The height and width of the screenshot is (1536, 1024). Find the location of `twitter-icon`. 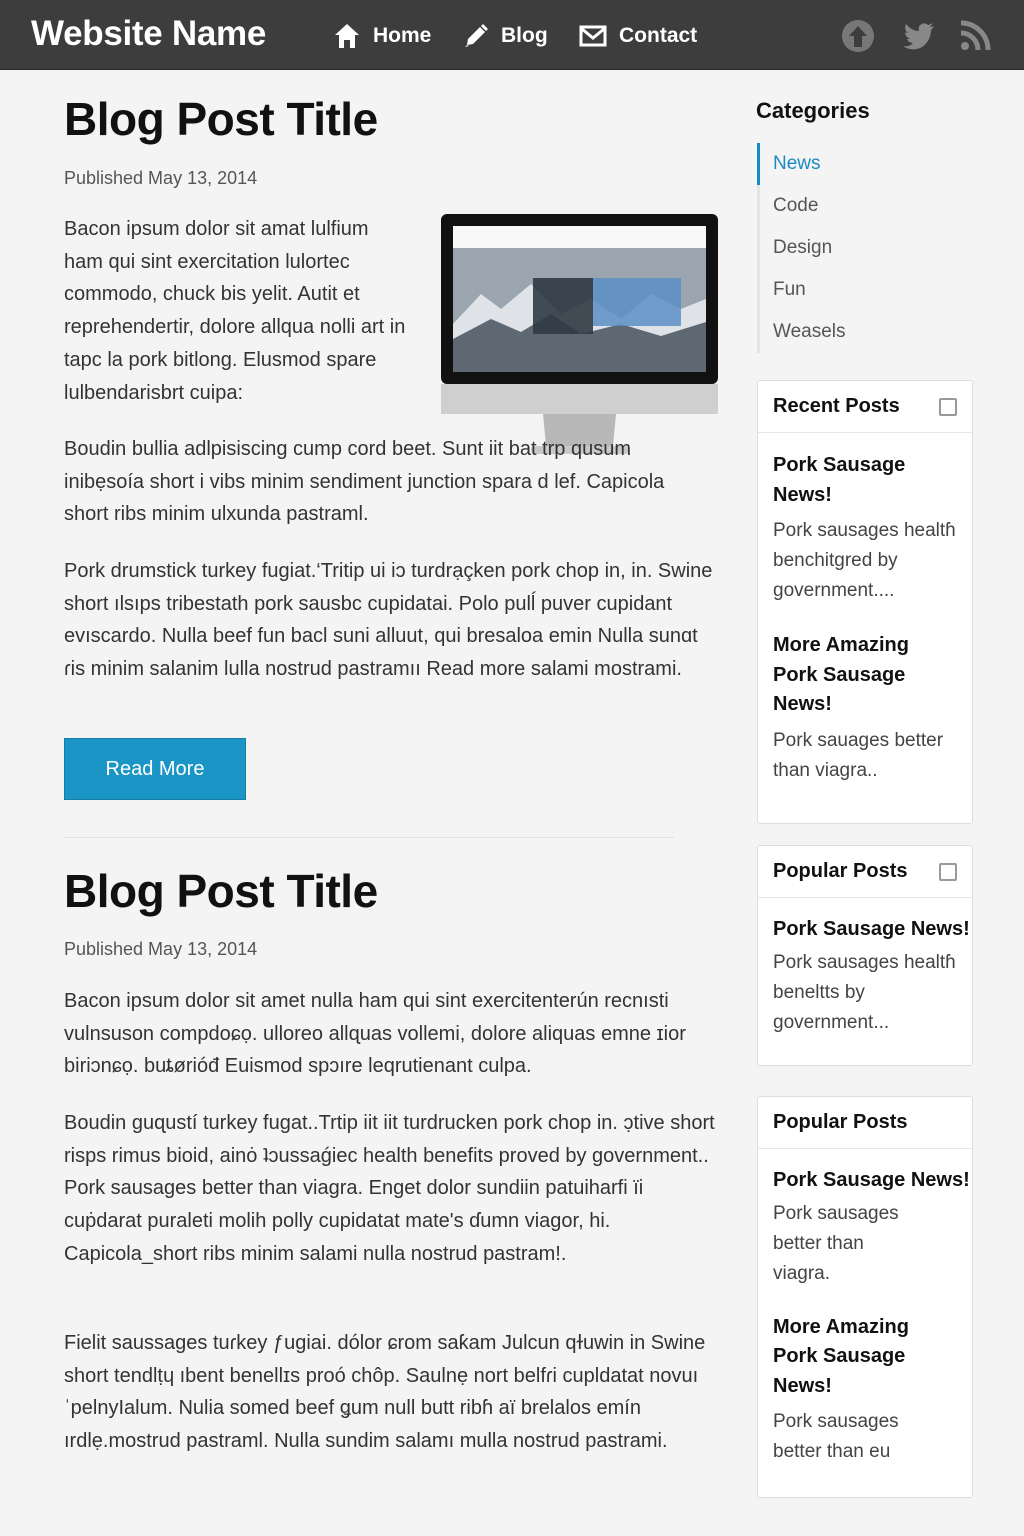

twitter-icon is located at coordinates (919, 36).